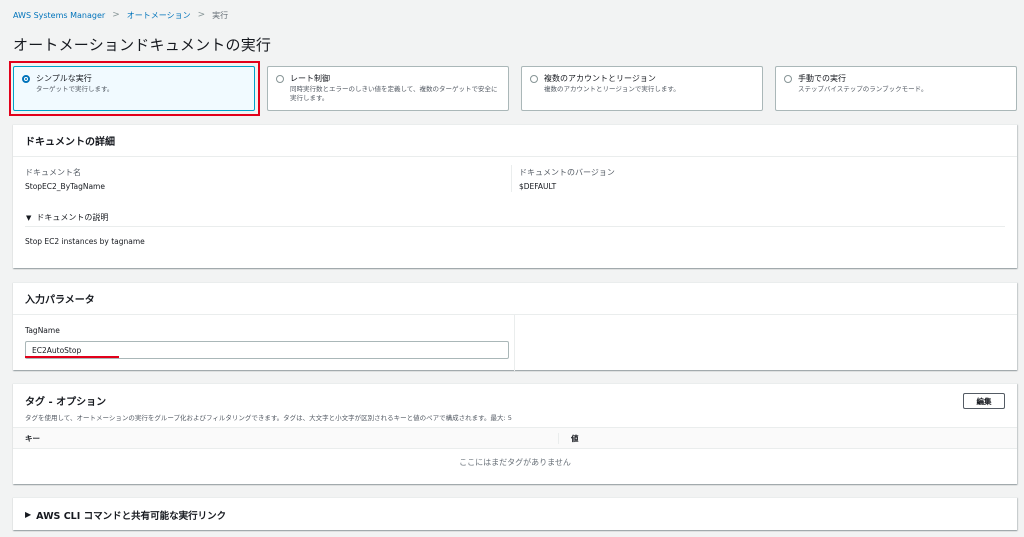 The image size is (1024, 537). What do you see at coordinates (131, 516) in the screenshot?
I see `cli-title: AWS CLI コマンドと共有可能な実行リンク` at bounding box center [131, 516].